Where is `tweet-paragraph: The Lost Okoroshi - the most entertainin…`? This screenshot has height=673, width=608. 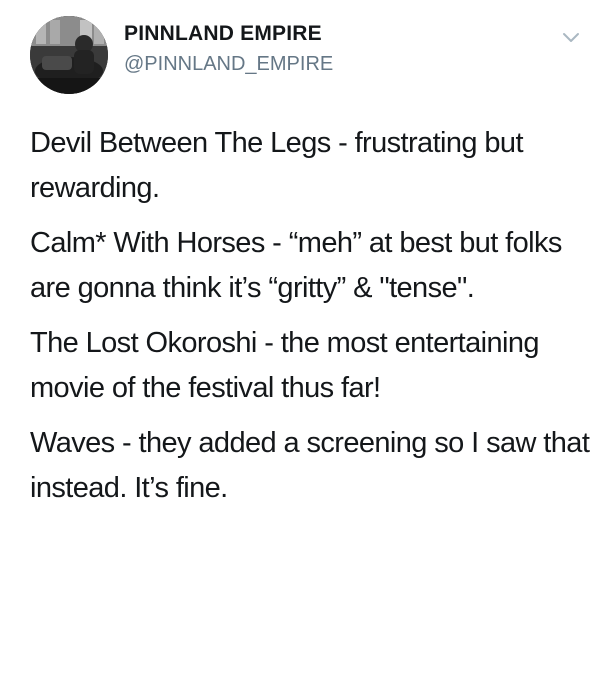
tweet-paragraph: The Lost Okoroshi - the most entertainin… is located at coordinates (285, 365).